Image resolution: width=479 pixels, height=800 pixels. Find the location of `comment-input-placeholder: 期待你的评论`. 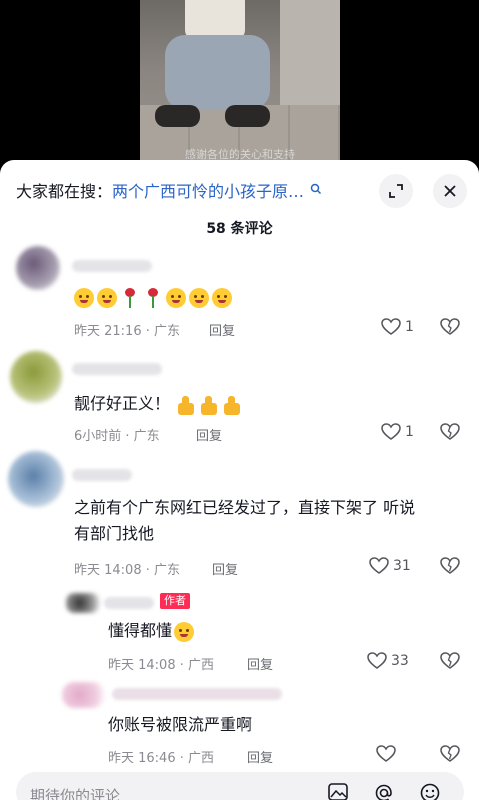

comment-input-placeholder: 期待你的评论 is located at coordinates (75, 793).